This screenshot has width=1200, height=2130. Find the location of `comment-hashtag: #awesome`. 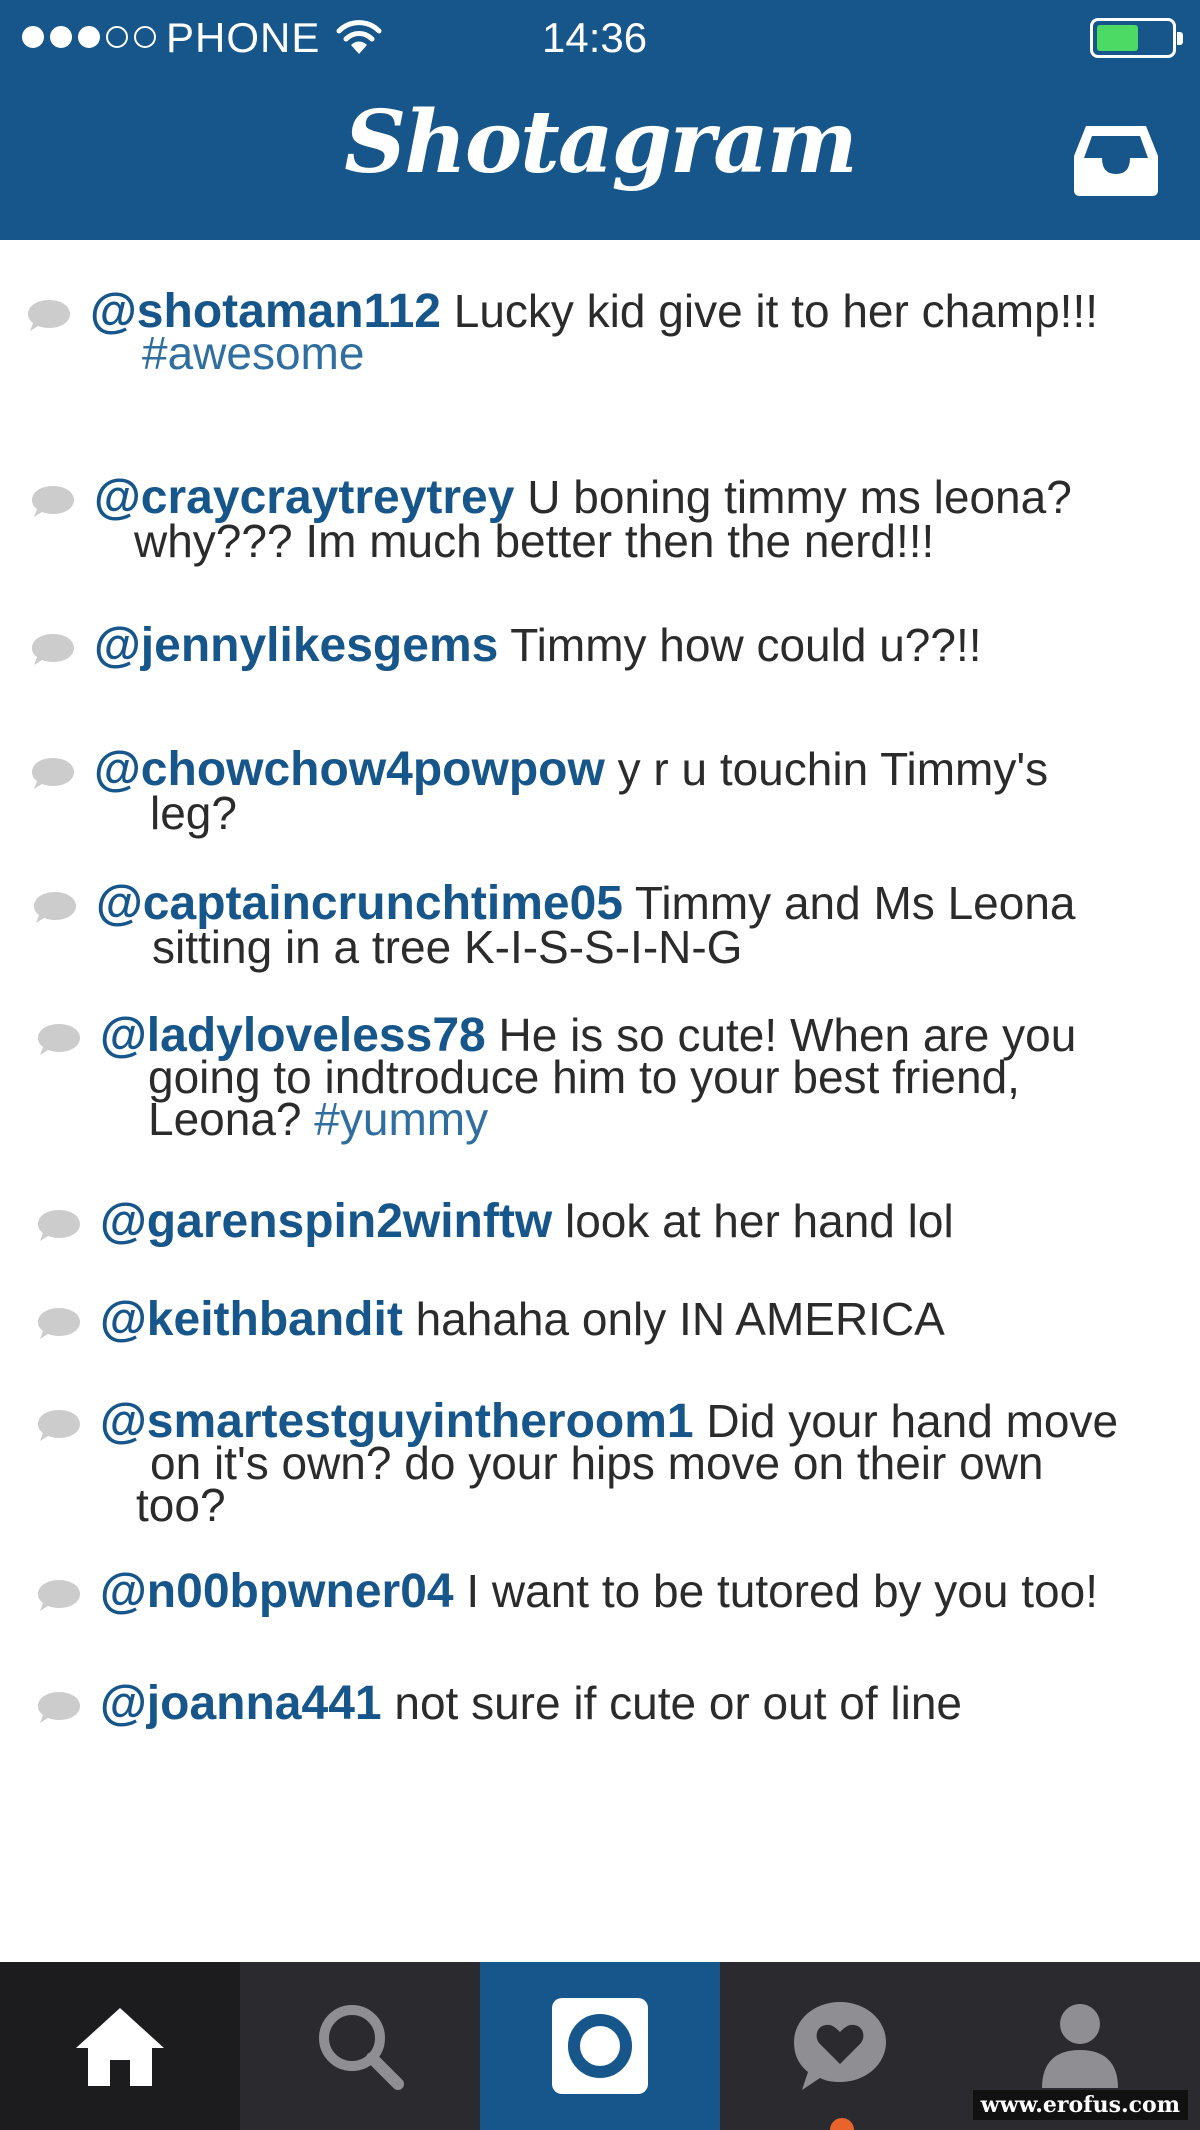

comment-hashtag: #awesome is located at coordinates (253, 353).